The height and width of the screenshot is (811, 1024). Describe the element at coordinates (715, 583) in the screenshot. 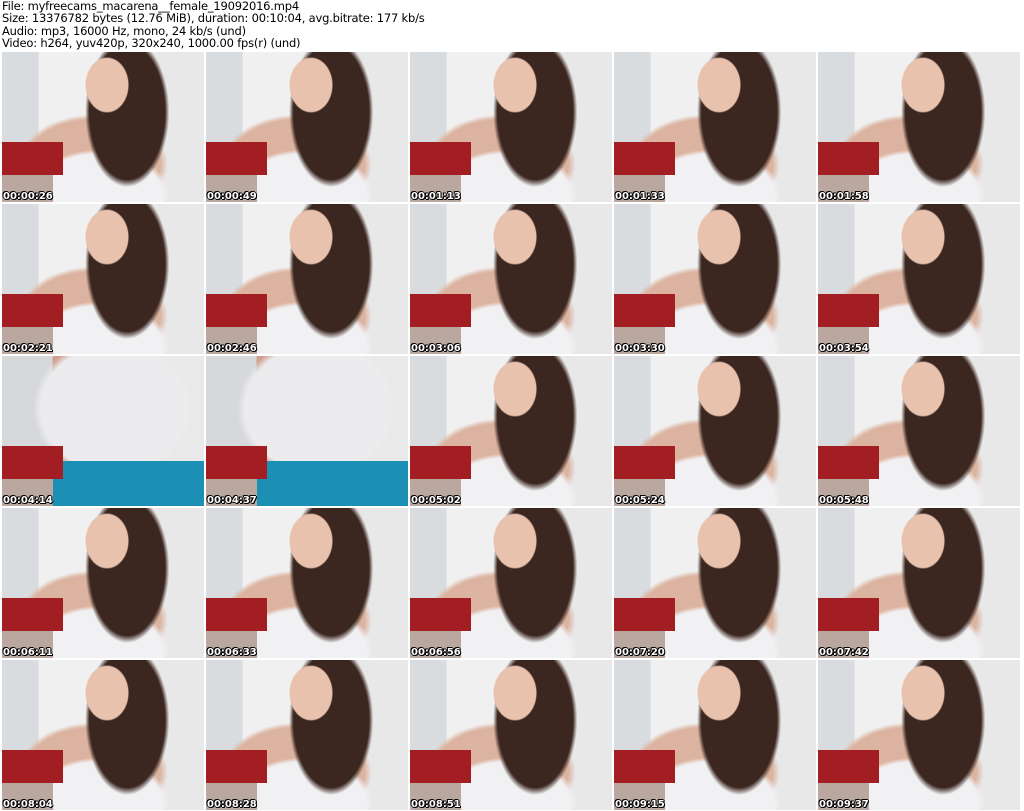

I see `video-frame-thumbnail: 00:07:20` at that location.